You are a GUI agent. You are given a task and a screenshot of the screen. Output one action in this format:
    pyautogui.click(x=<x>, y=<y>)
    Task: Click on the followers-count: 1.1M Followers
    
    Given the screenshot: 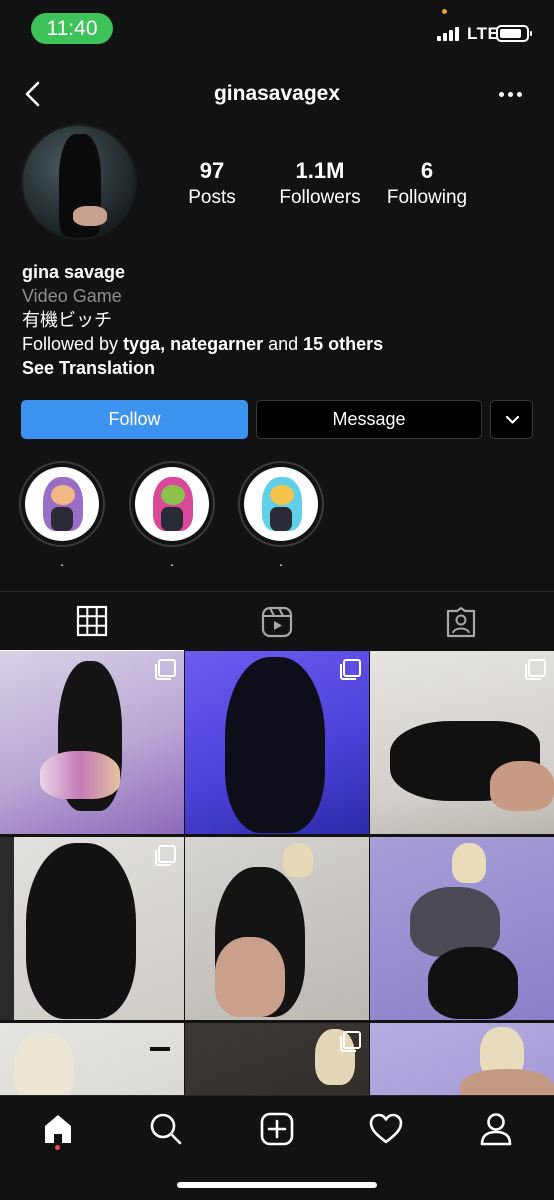 What is the action you would take?
    pyautogui.click(x=320, y=183)
    